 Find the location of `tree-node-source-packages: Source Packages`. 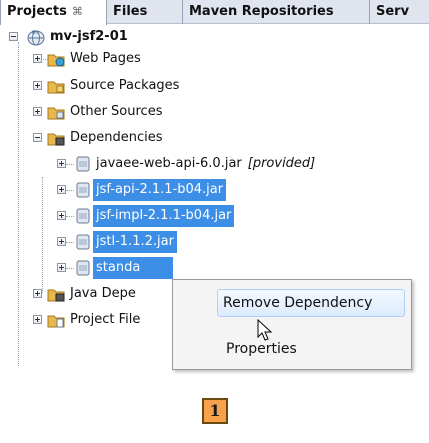

tree-node-source-packages: Source Packages is located at coordinates (150, 86).